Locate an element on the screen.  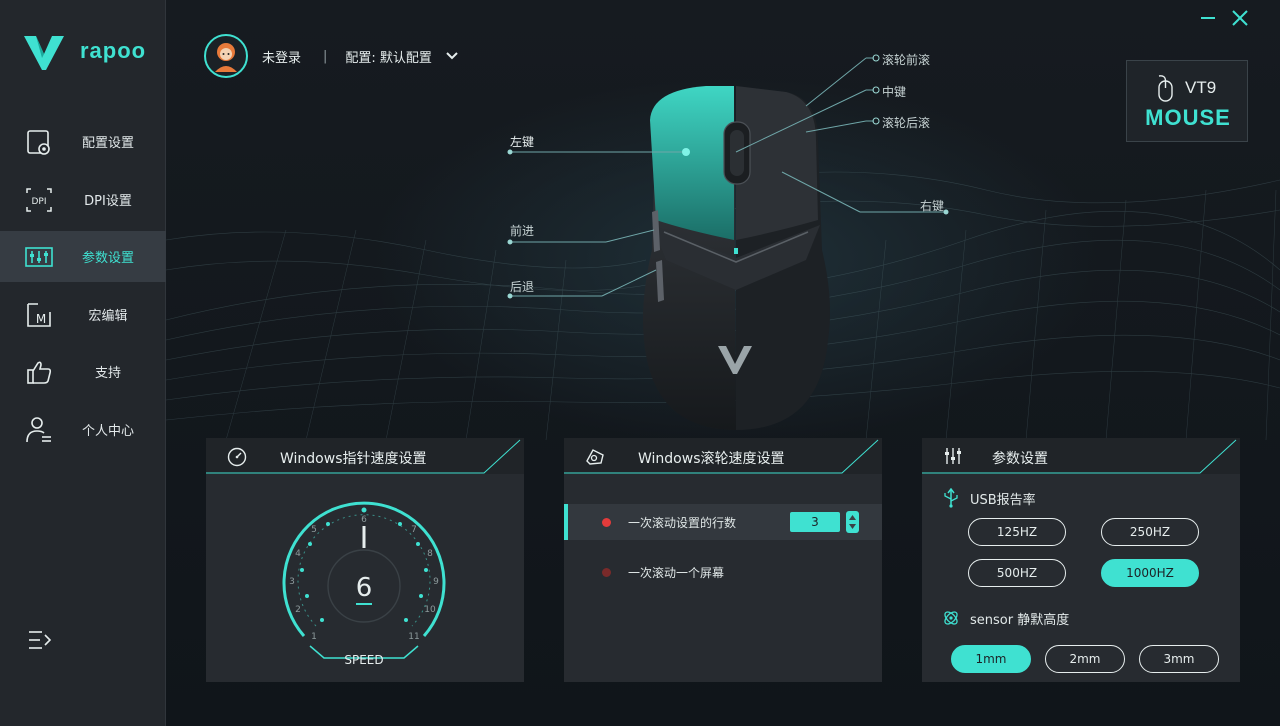
panel-title: Windows滚轮速度设置 is located at coordinates (711, 459).